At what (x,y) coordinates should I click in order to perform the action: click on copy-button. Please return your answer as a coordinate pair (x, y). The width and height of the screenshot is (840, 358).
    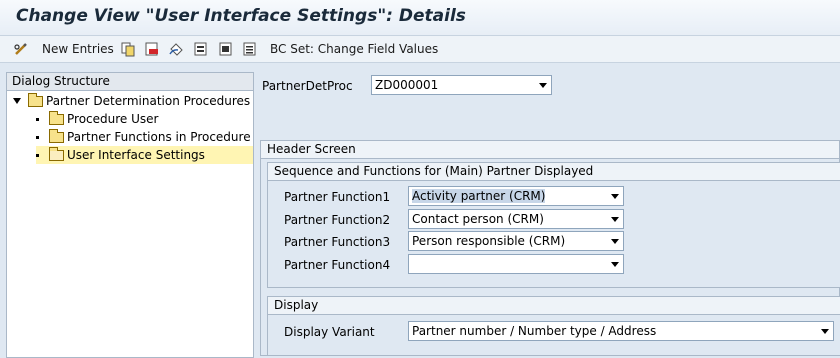
    Looking at the image, I should click on (128, 49).